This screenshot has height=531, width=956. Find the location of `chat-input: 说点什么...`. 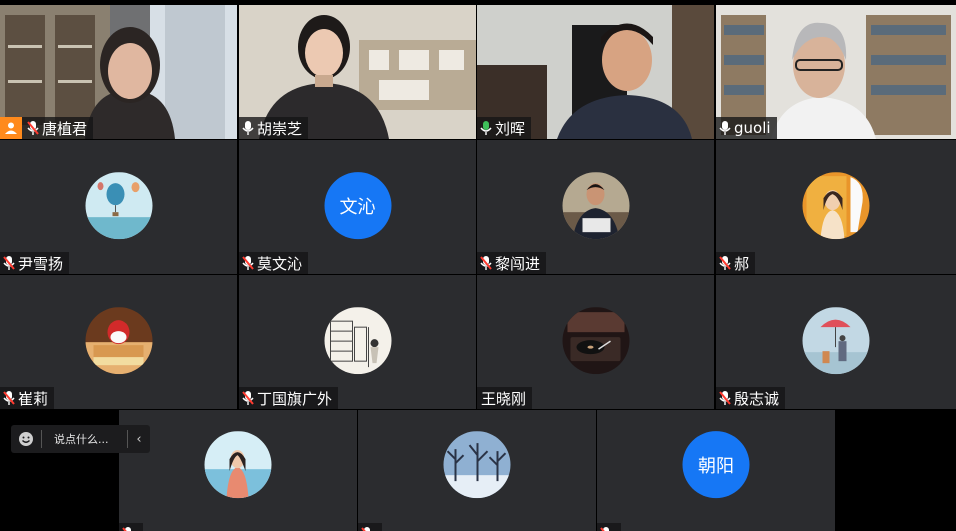

chat-input: 说点什么... is located at coordinates (84, 439).